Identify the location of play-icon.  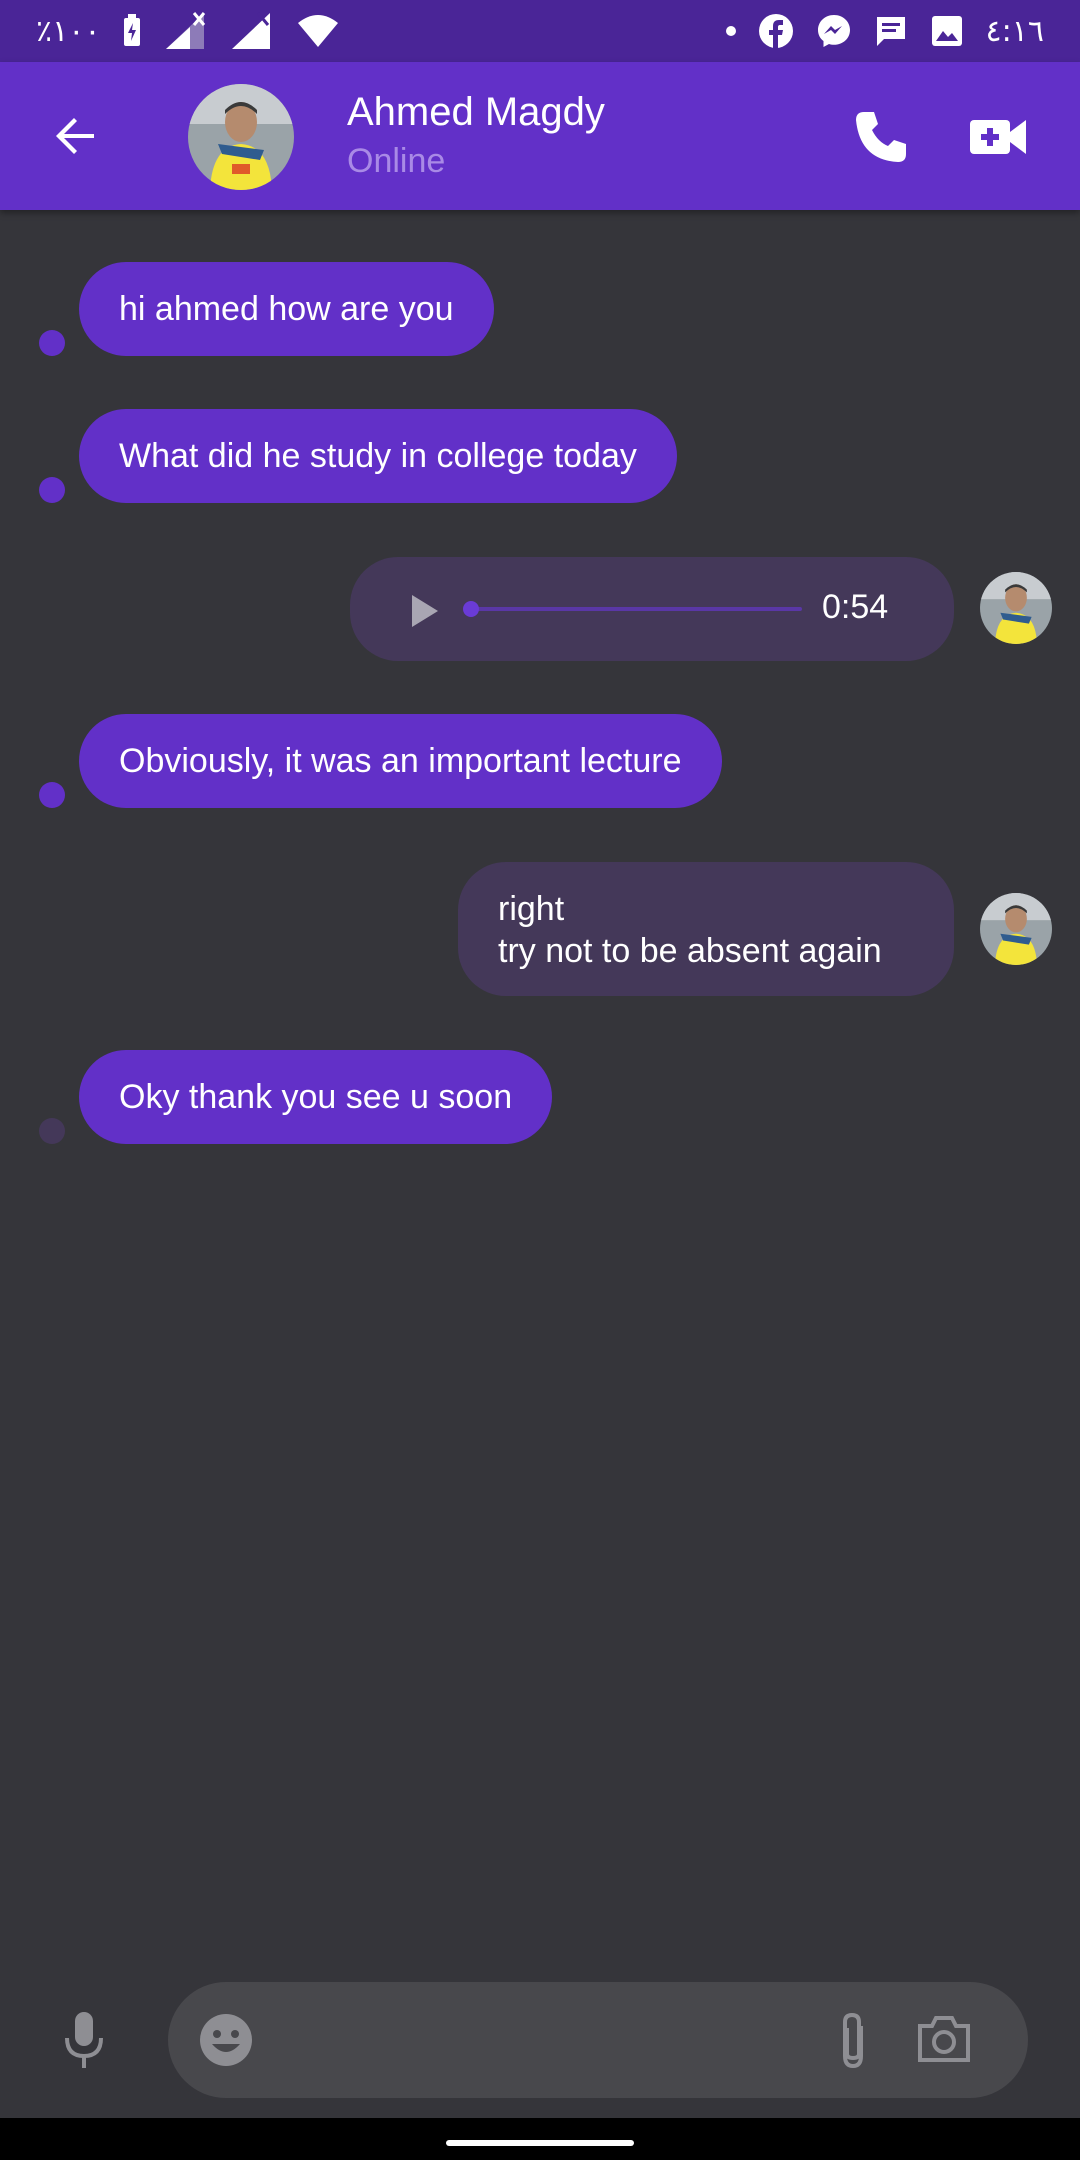
(424, 611).